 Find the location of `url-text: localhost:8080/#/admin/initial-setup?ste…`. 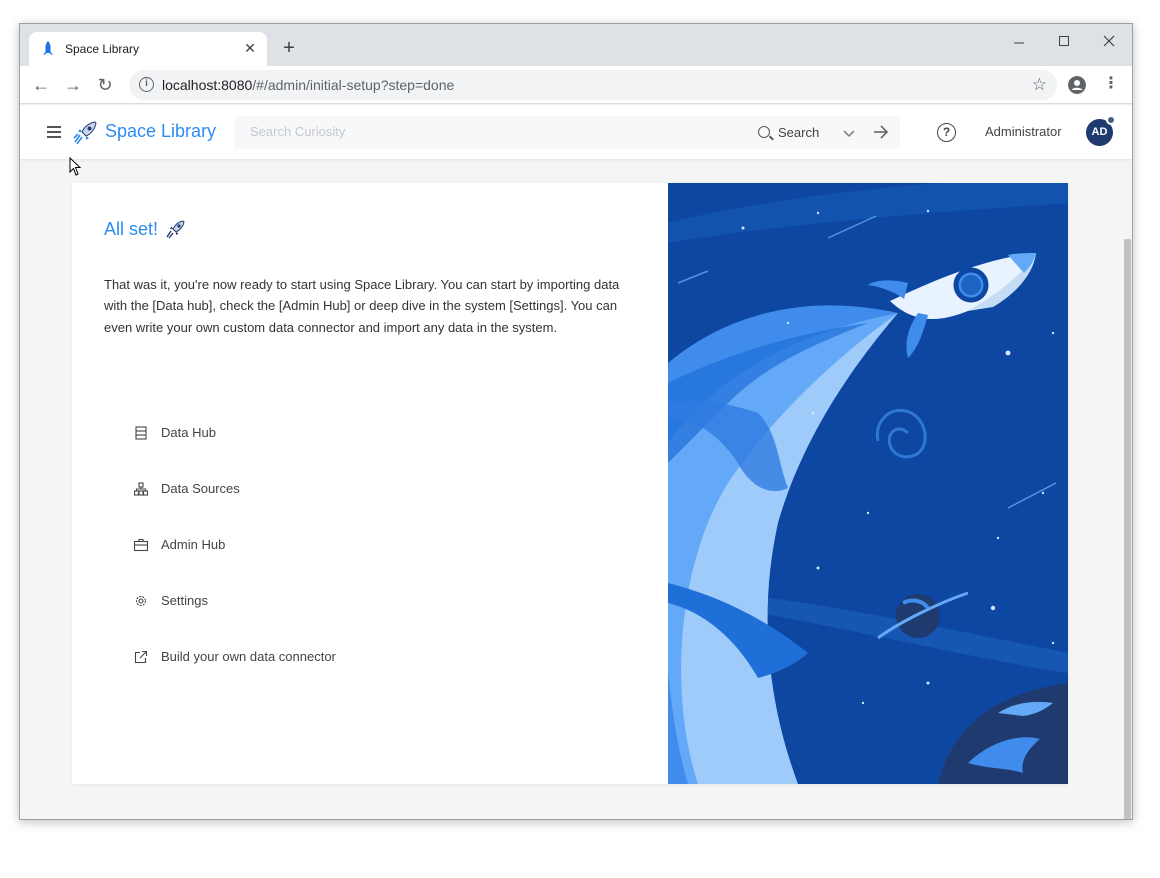

url-text: localhost:8080/#/admin/initial-setup?ste… is located at coordinates (308, 85).